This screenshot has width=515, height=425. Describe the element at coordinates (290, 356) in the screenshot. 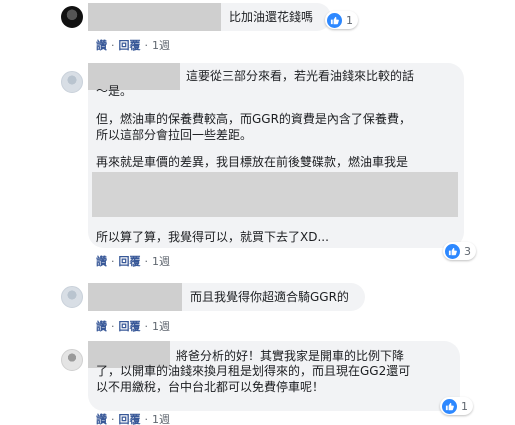

I see `comment-text-line: 將爸分析的好！其實我家是開車的比例下降` at that location.